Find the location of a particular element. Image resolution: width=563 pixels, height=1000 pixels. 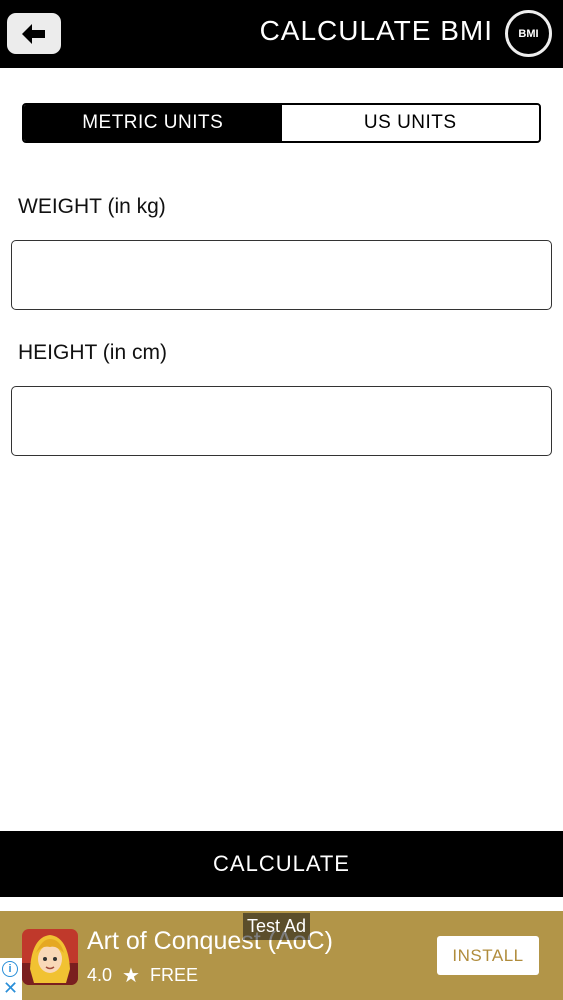

ad-rating: 4.0 is located at coordinates (100, 975).